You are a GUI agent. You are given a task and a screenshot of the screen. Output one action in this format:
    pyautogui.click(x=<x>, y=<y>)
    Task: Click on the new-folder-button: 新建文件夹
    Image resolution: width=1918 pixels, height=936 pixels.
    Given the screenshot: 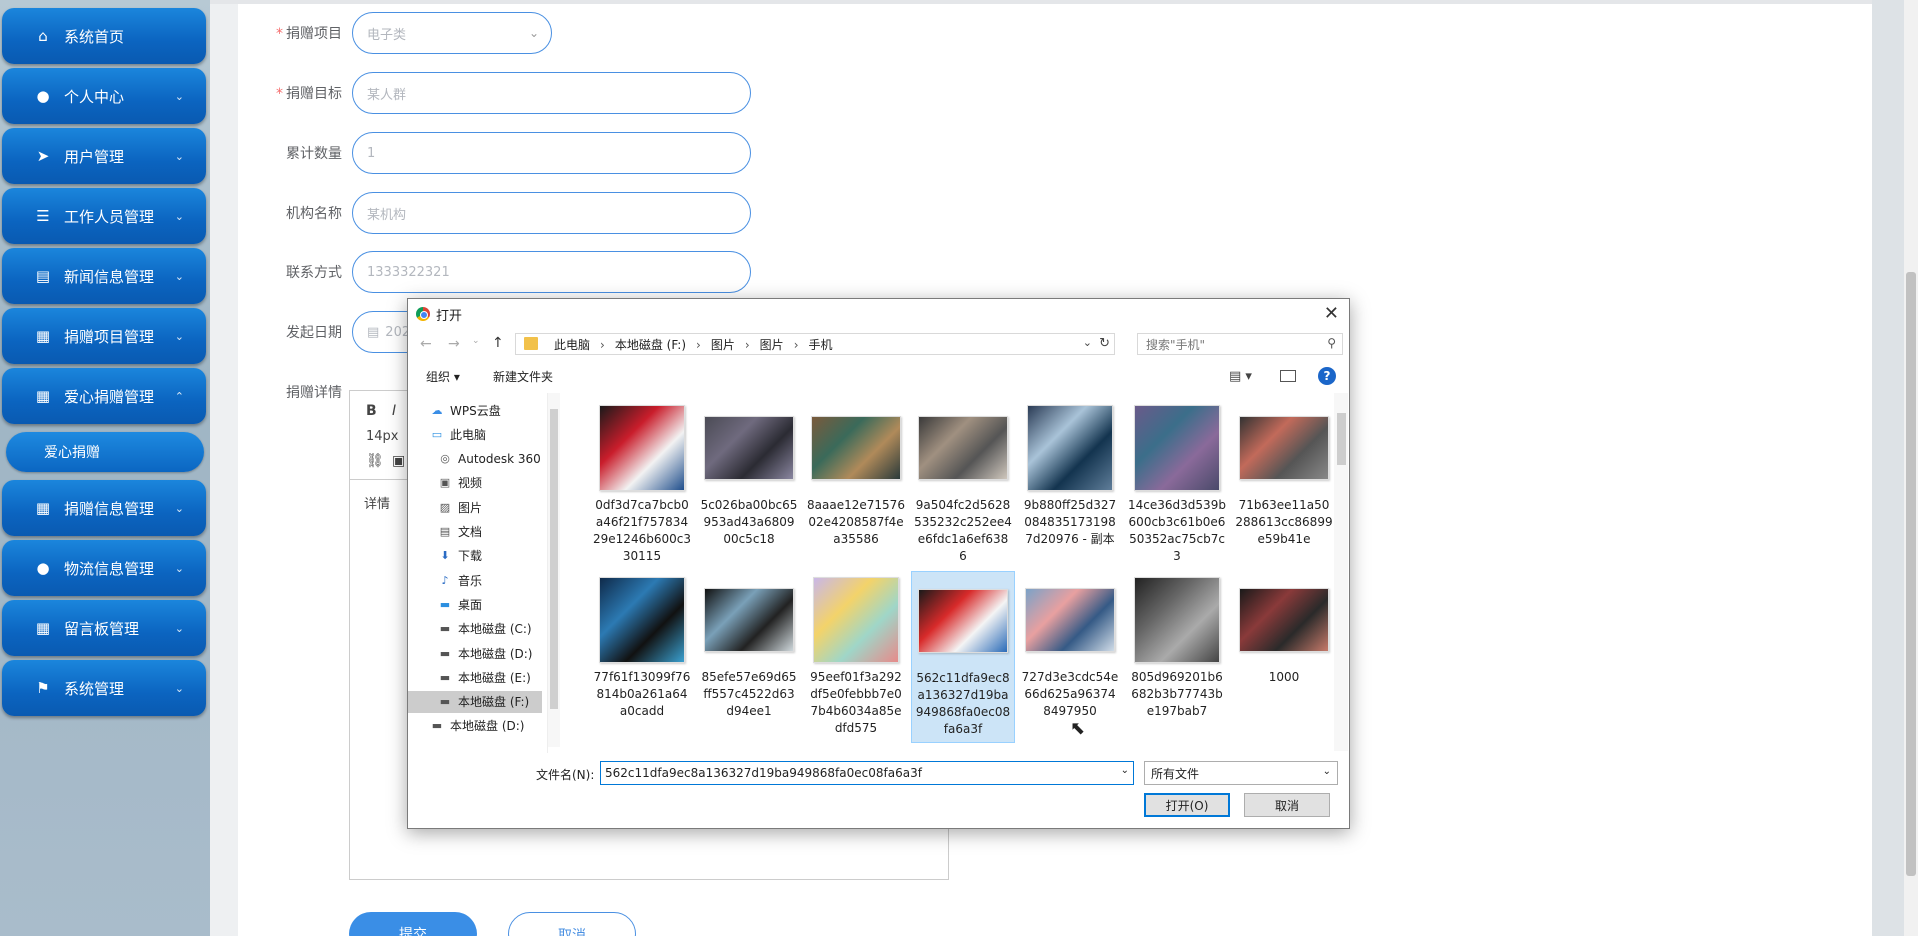 What is the action you would take?
    pyautogui.click(x=523, y=376)
    